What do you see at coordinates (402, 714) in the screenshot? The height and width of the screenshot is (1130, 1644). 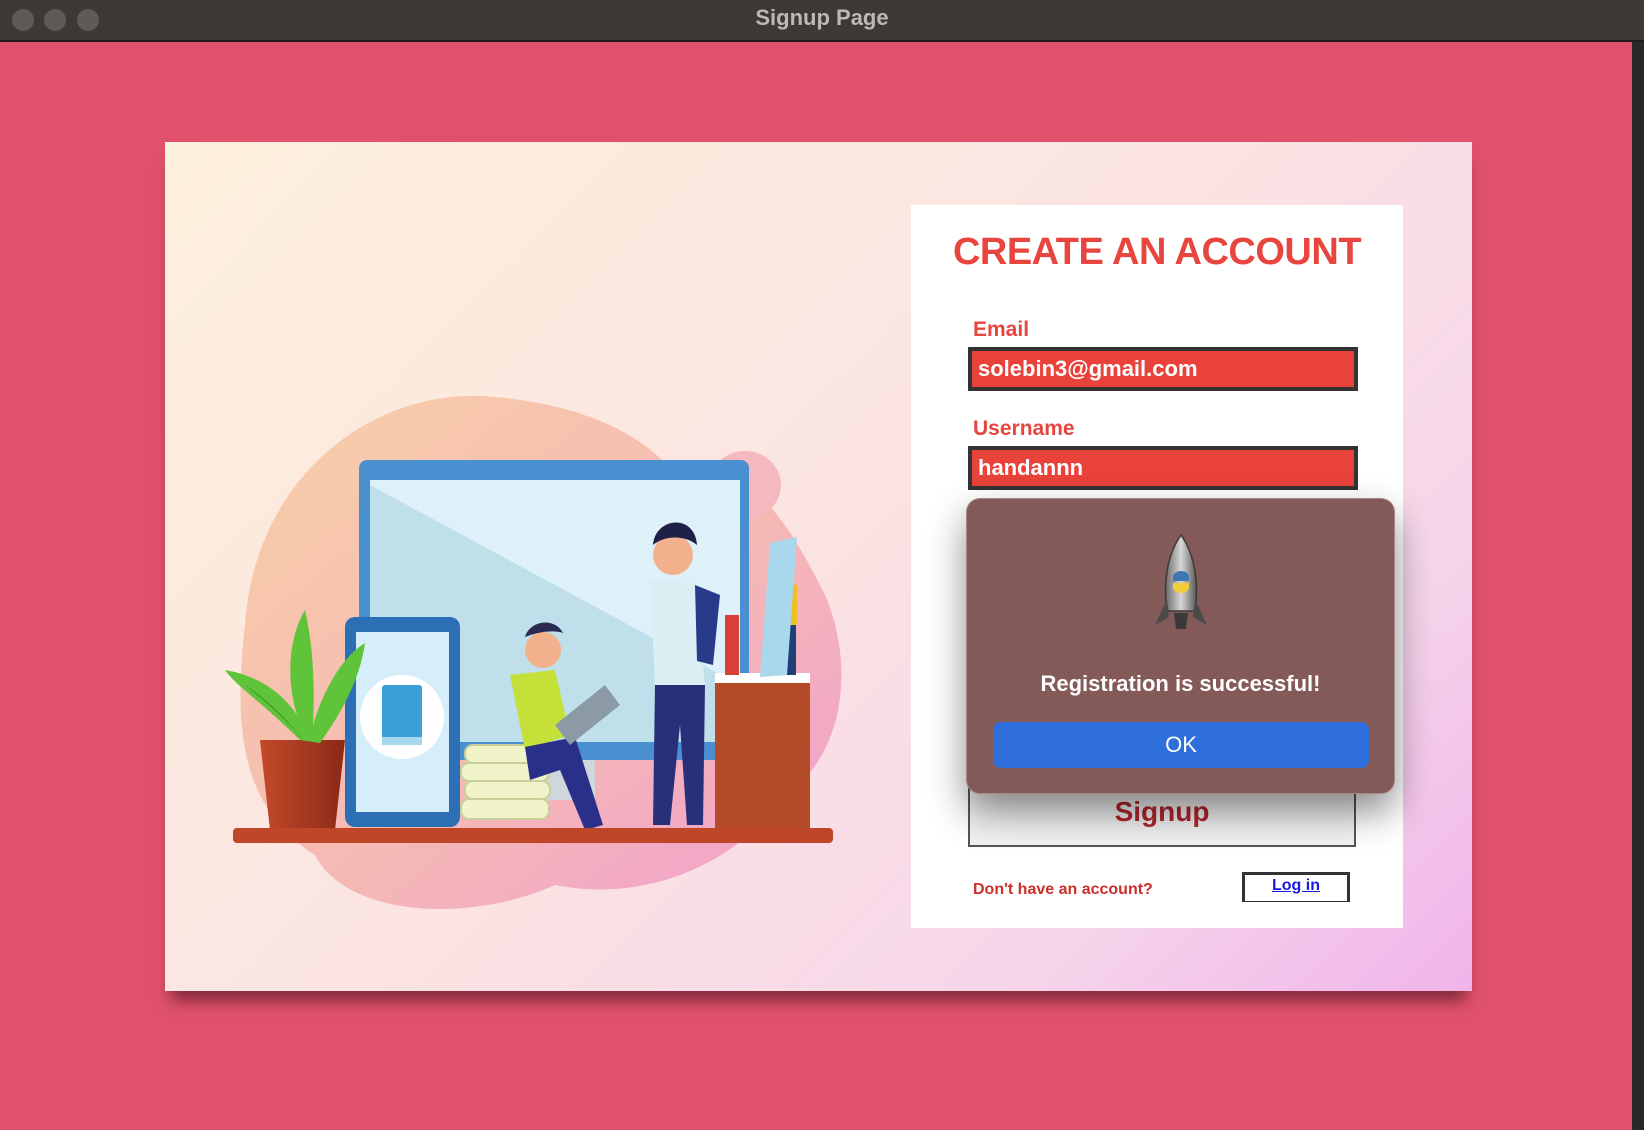 I see `book-icon` at bounding box center [402, 714].